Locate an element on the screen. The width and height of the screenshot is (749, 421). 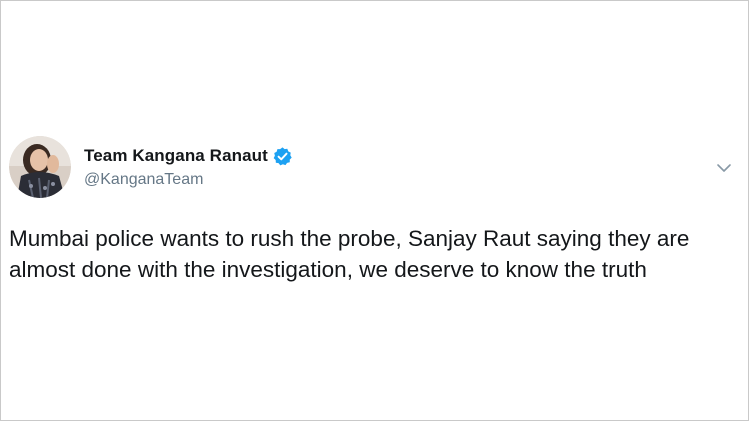
author-name-row: Team Kangana Ranaut is located at coordinates (188, 156).